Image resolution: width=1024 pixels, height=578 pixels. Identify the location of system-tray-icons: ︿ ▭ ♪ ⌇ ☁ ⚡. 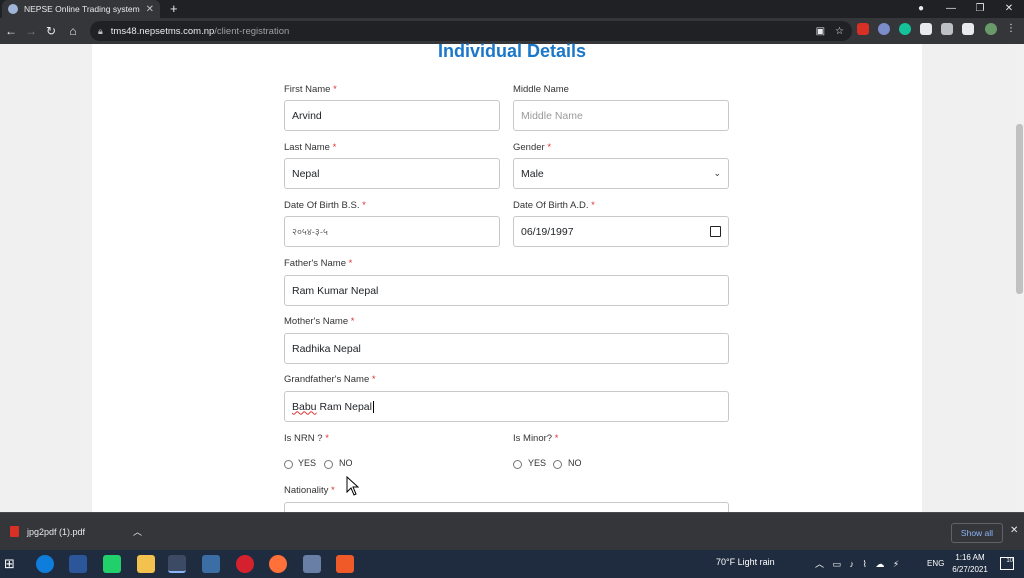
(858, 563).